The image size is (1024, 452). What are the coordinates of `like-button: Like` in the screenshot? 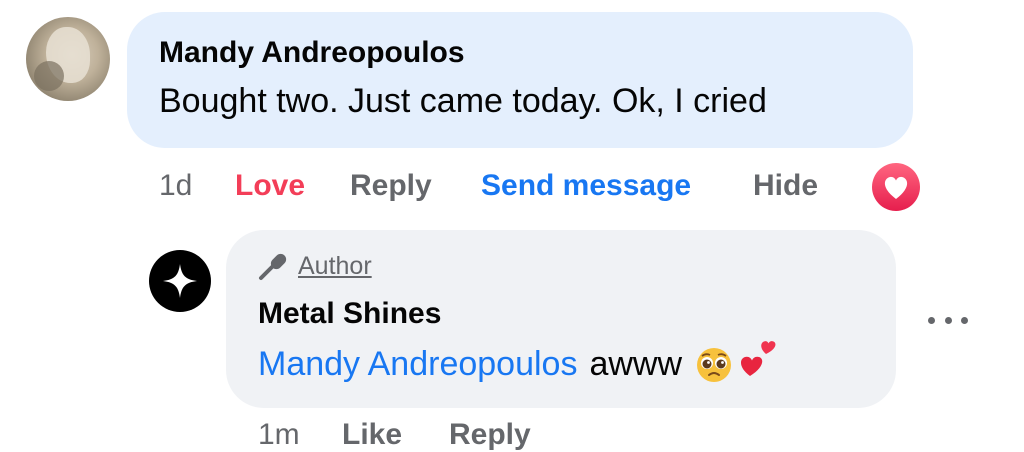 It's located at (372, 435).